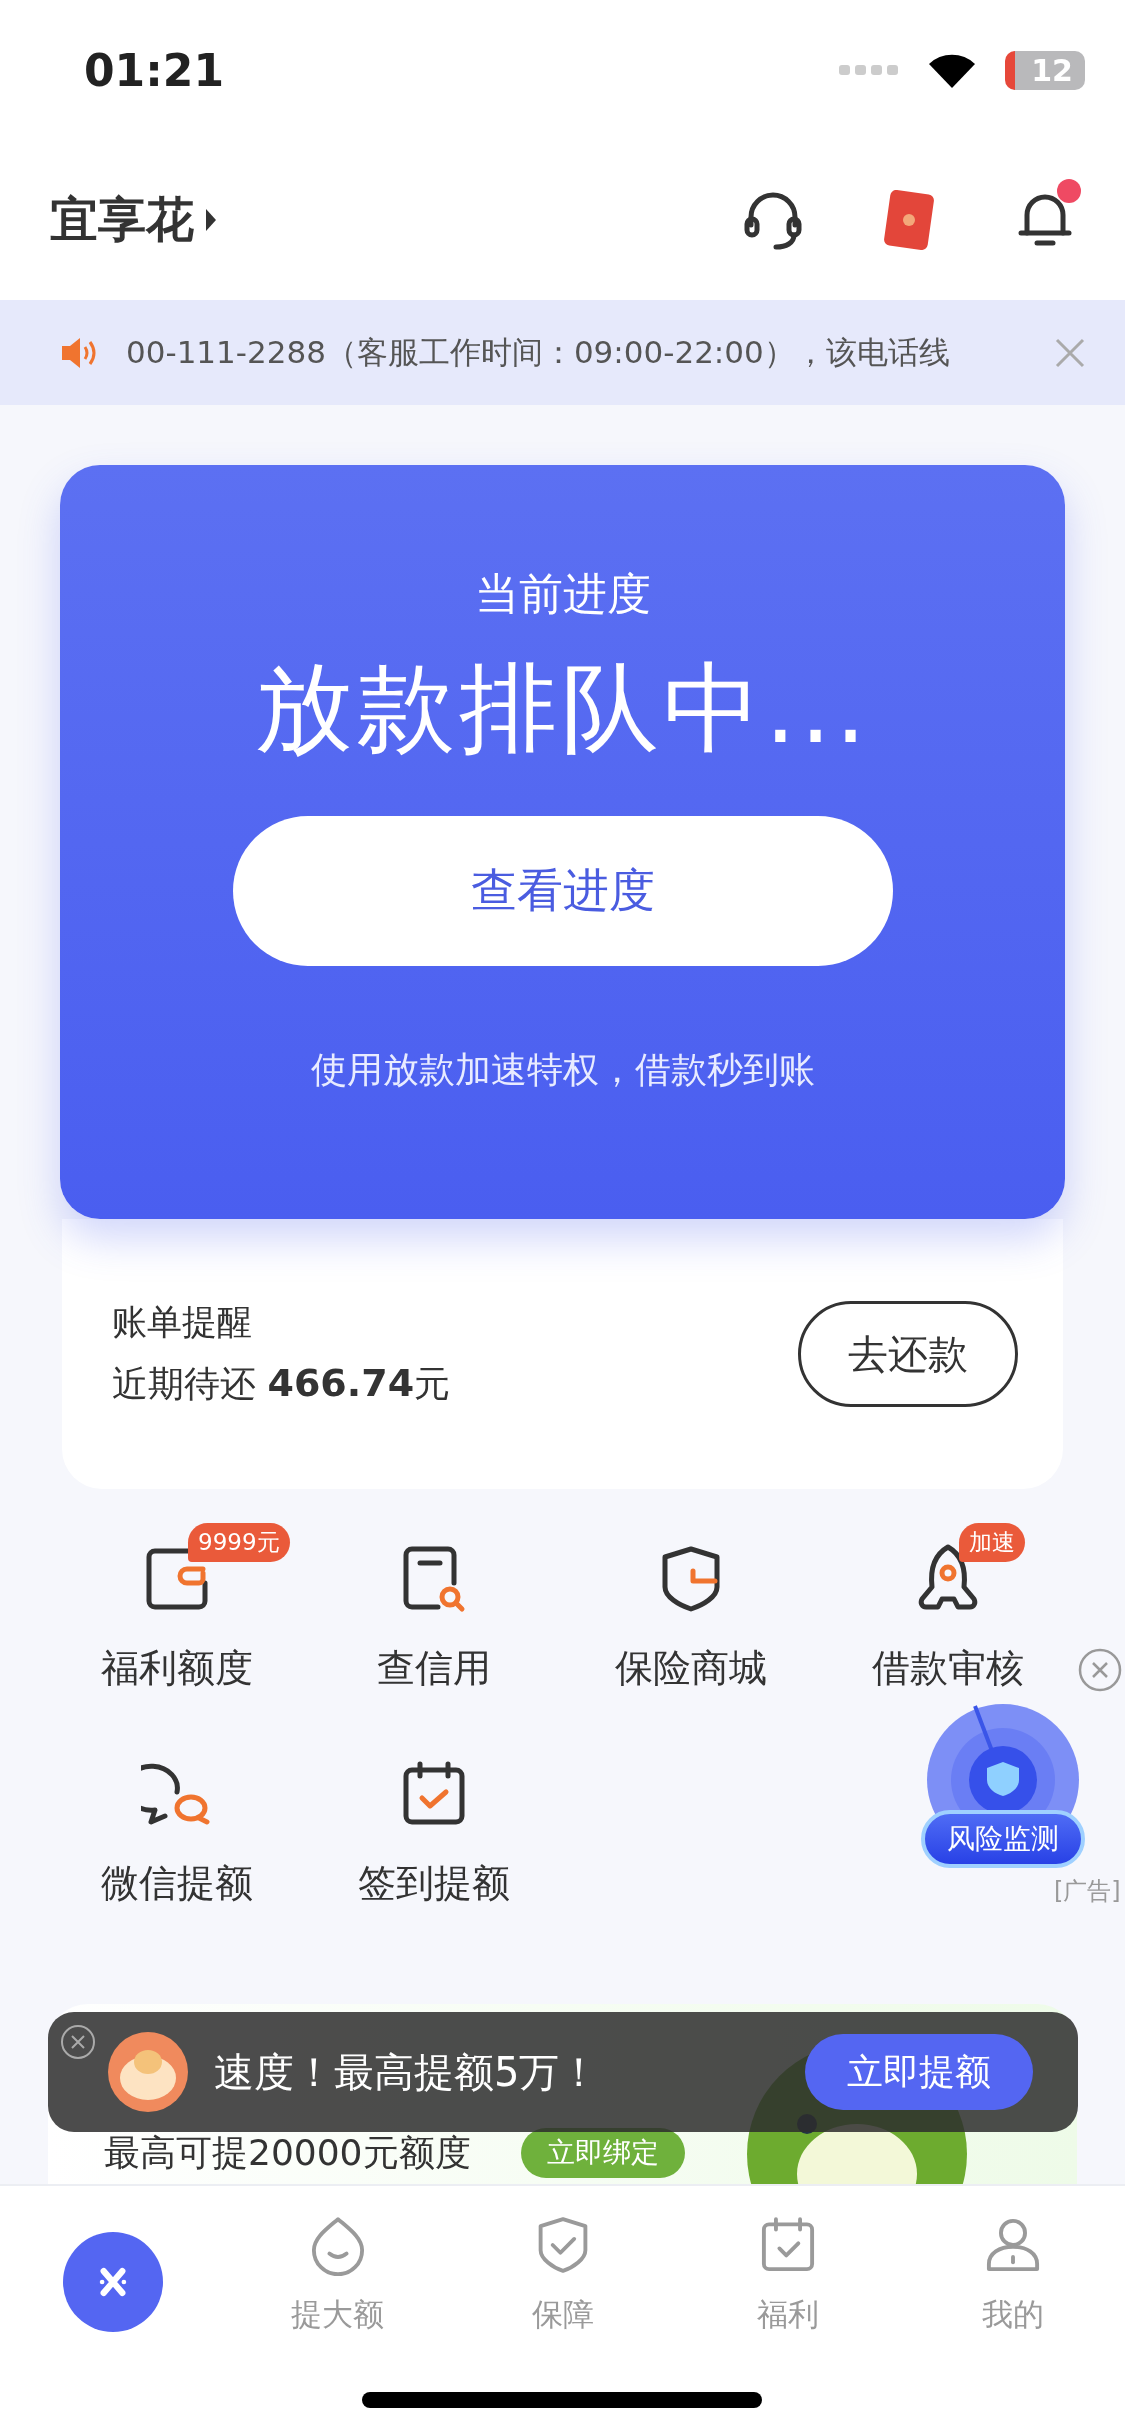 The width and height of the screenshot is (1125, 2436). I want to click on progress-hint: 使用放款加速特权，借款秒到账, so click(562, 1070).